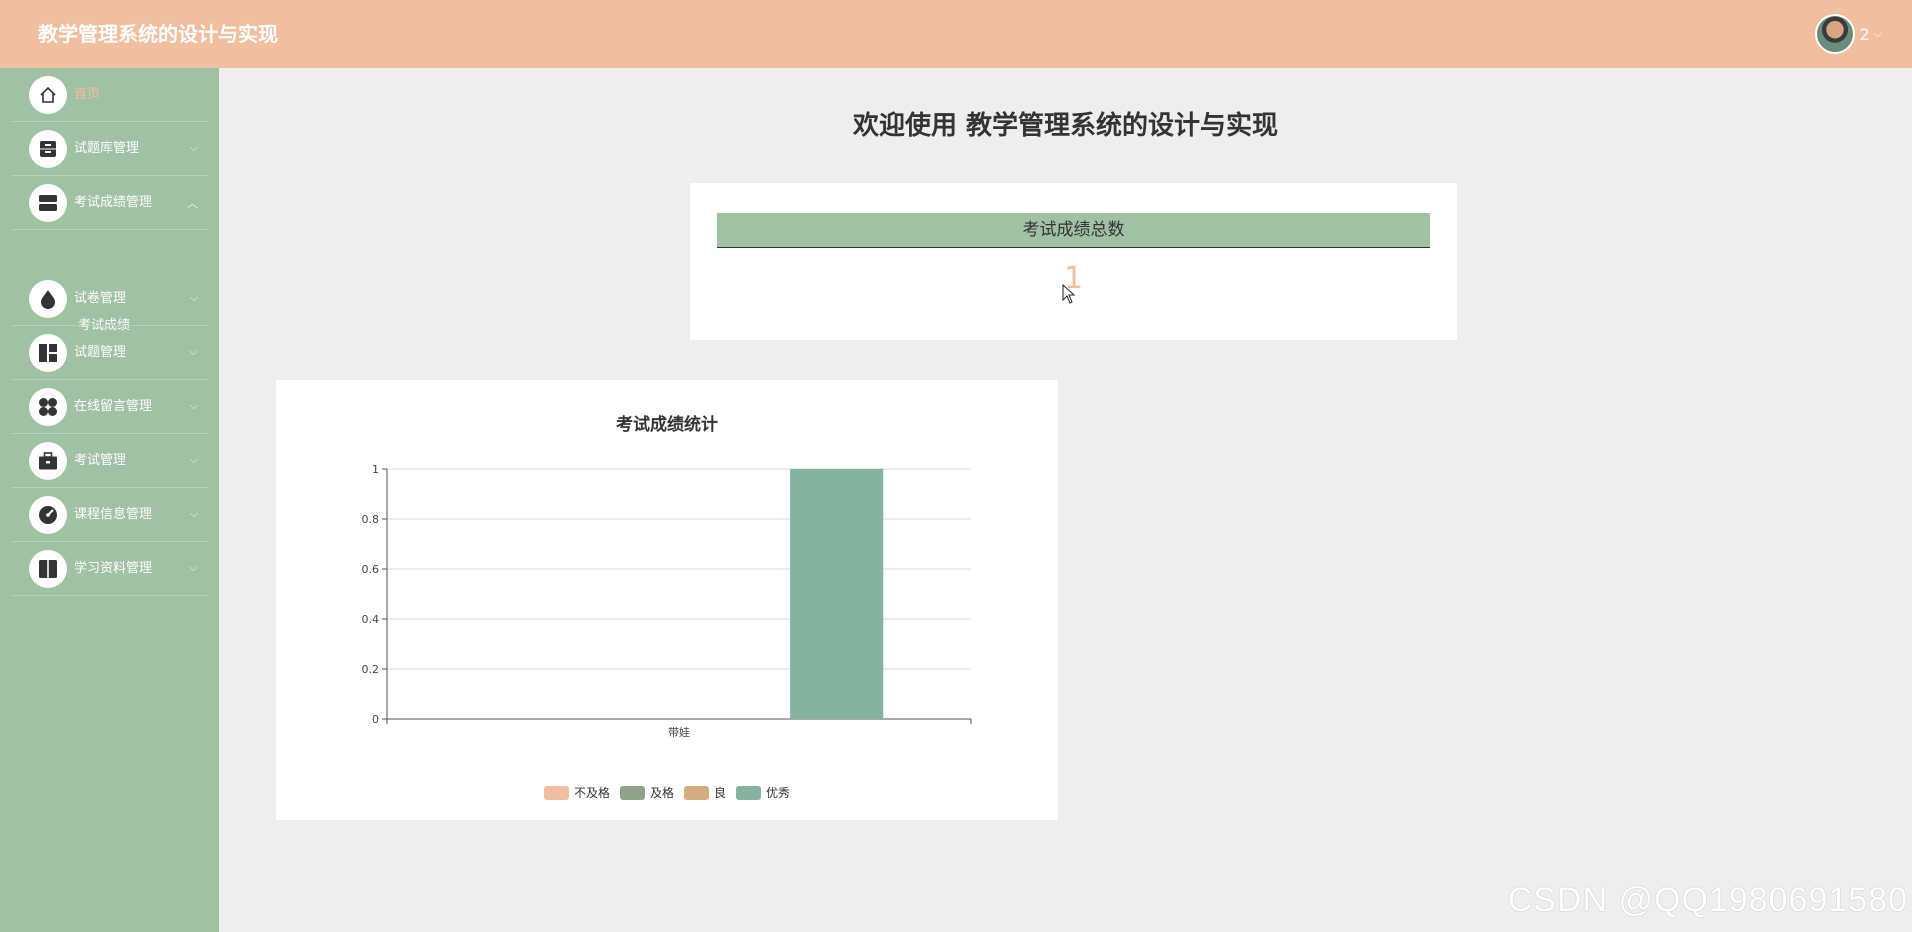 The height and width of the screenshot is (932, 1912). Describe the element at coordinates (48, 149) in the screenshot. I see `drawer-icon` at that location.